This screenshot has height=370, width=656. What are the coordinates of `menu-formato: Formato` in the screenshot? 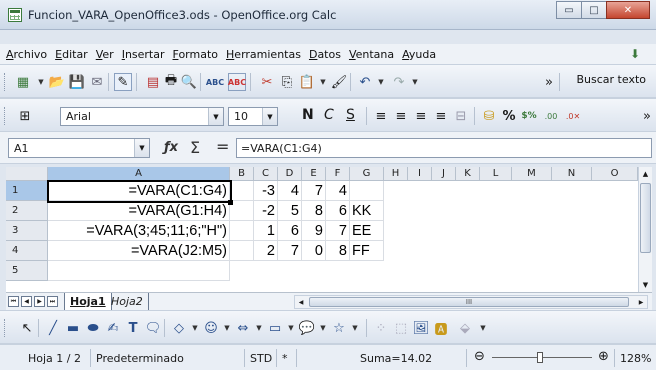 It's located at (196, 54).